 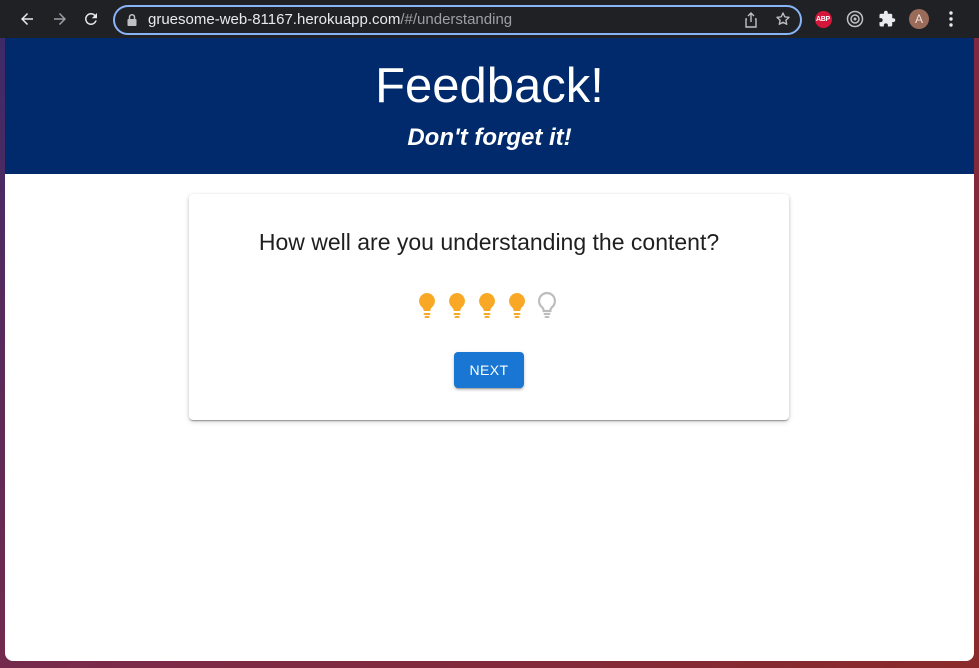 I want to click on arrow-left-icon, so click(x=27, y=19).